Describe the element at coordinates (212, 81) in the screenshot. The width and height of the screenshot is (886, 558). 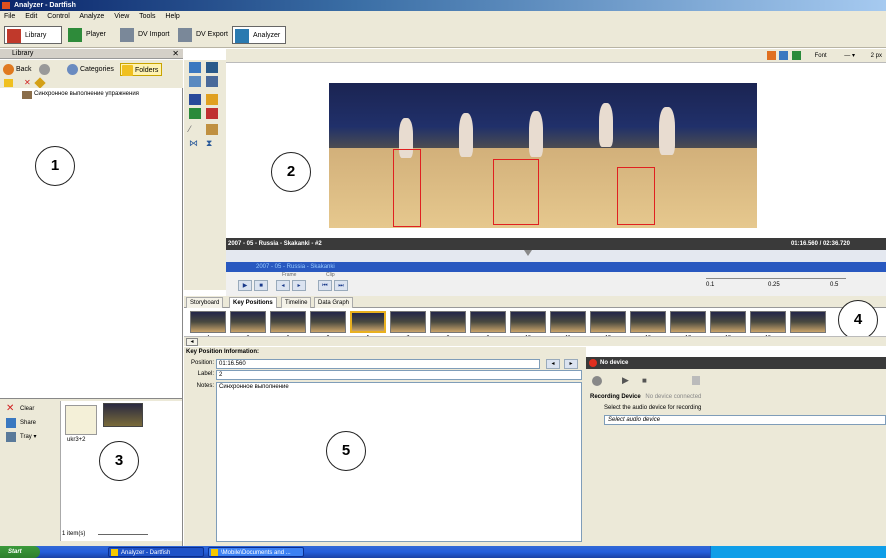
I see `film-icon` at that location.